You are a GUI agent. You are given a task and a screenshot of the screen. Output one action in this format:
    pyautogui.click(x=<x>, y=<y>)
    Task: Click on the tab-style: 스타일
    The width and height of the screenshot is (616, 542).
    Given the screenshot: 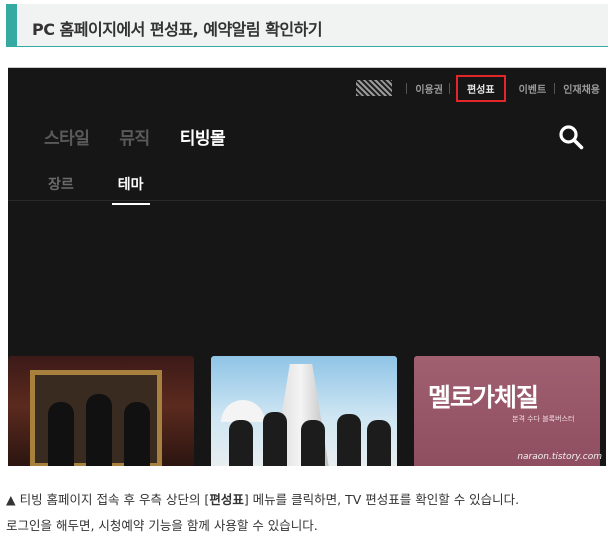 What is the action you would take?
    pyautogui.click(x=67, y=136)
    